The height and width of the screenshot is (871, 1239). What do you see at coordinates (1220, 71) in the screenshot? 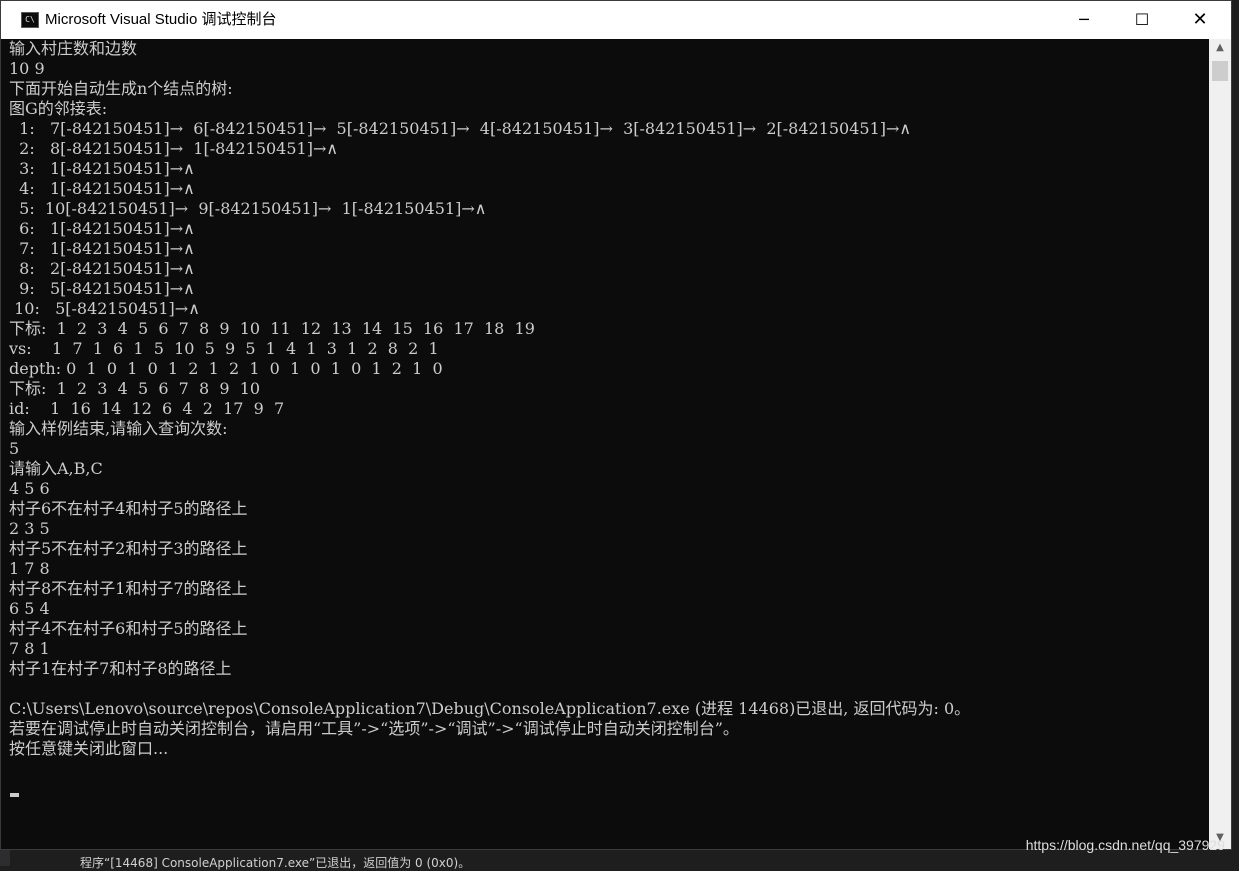
I see `scroll-thumb` at bounding box center [1220, 71].